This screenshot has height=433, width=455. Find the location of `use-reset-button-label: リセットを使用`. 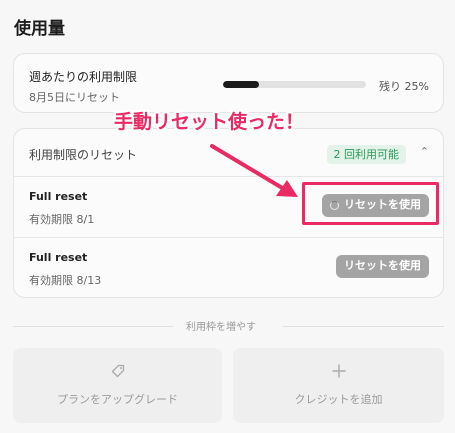

use-reset-button-label: リセットを使用 is located at coordinates (382, 266).